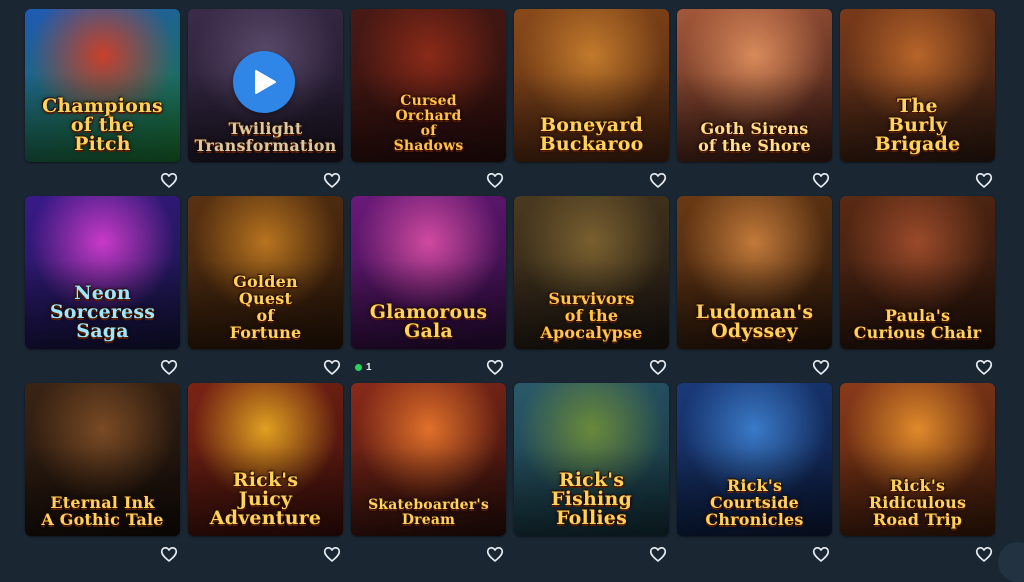 The height and width of the screenshot is (582, 1024). I want to click on game-title: Paula's Curious Chair, so click(917, 324).